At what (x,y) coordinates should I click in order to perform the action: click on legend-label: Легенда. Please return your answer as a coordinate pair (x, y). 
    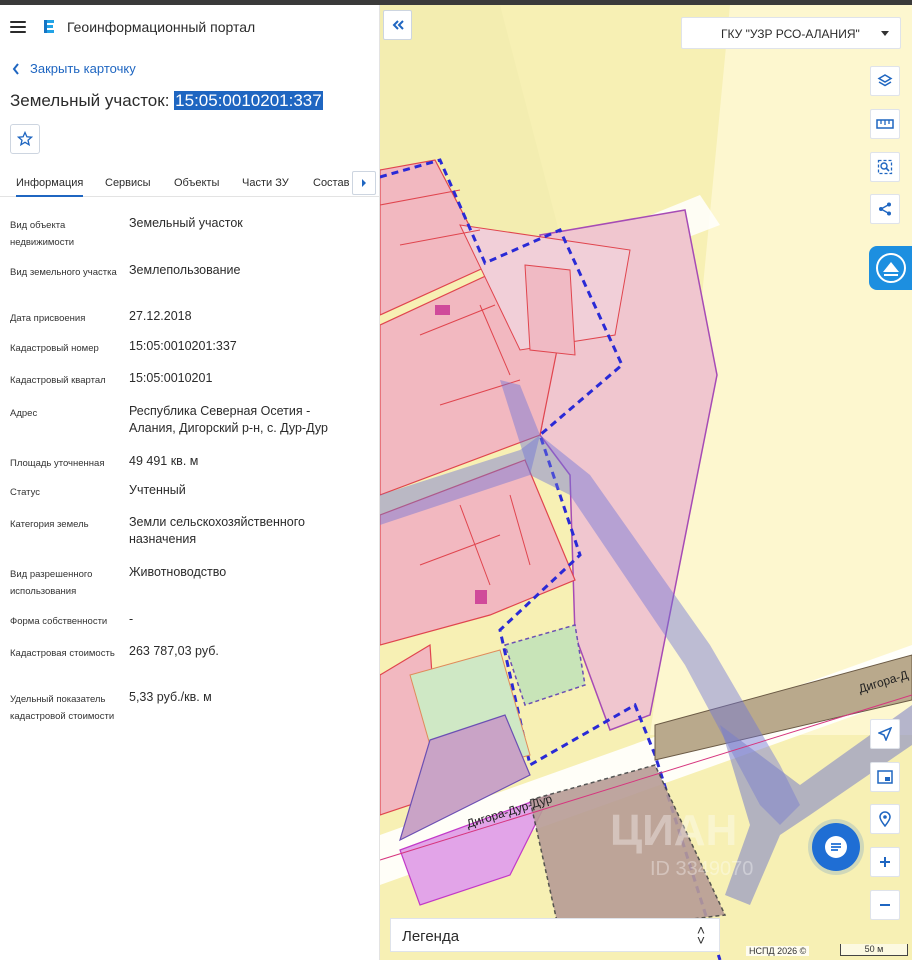
    Looking at the image, I should click on (431, 936).